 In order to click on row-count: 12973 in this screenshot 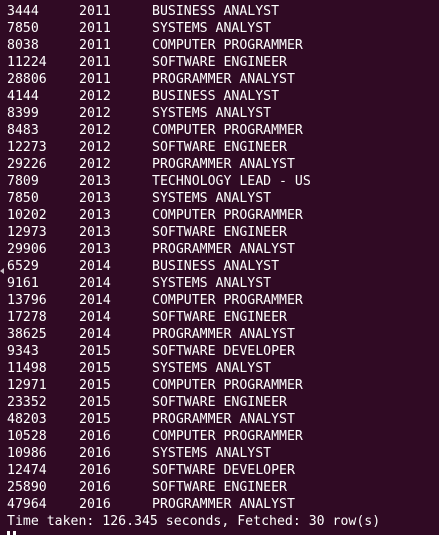, I will do `click(27, 232)`.